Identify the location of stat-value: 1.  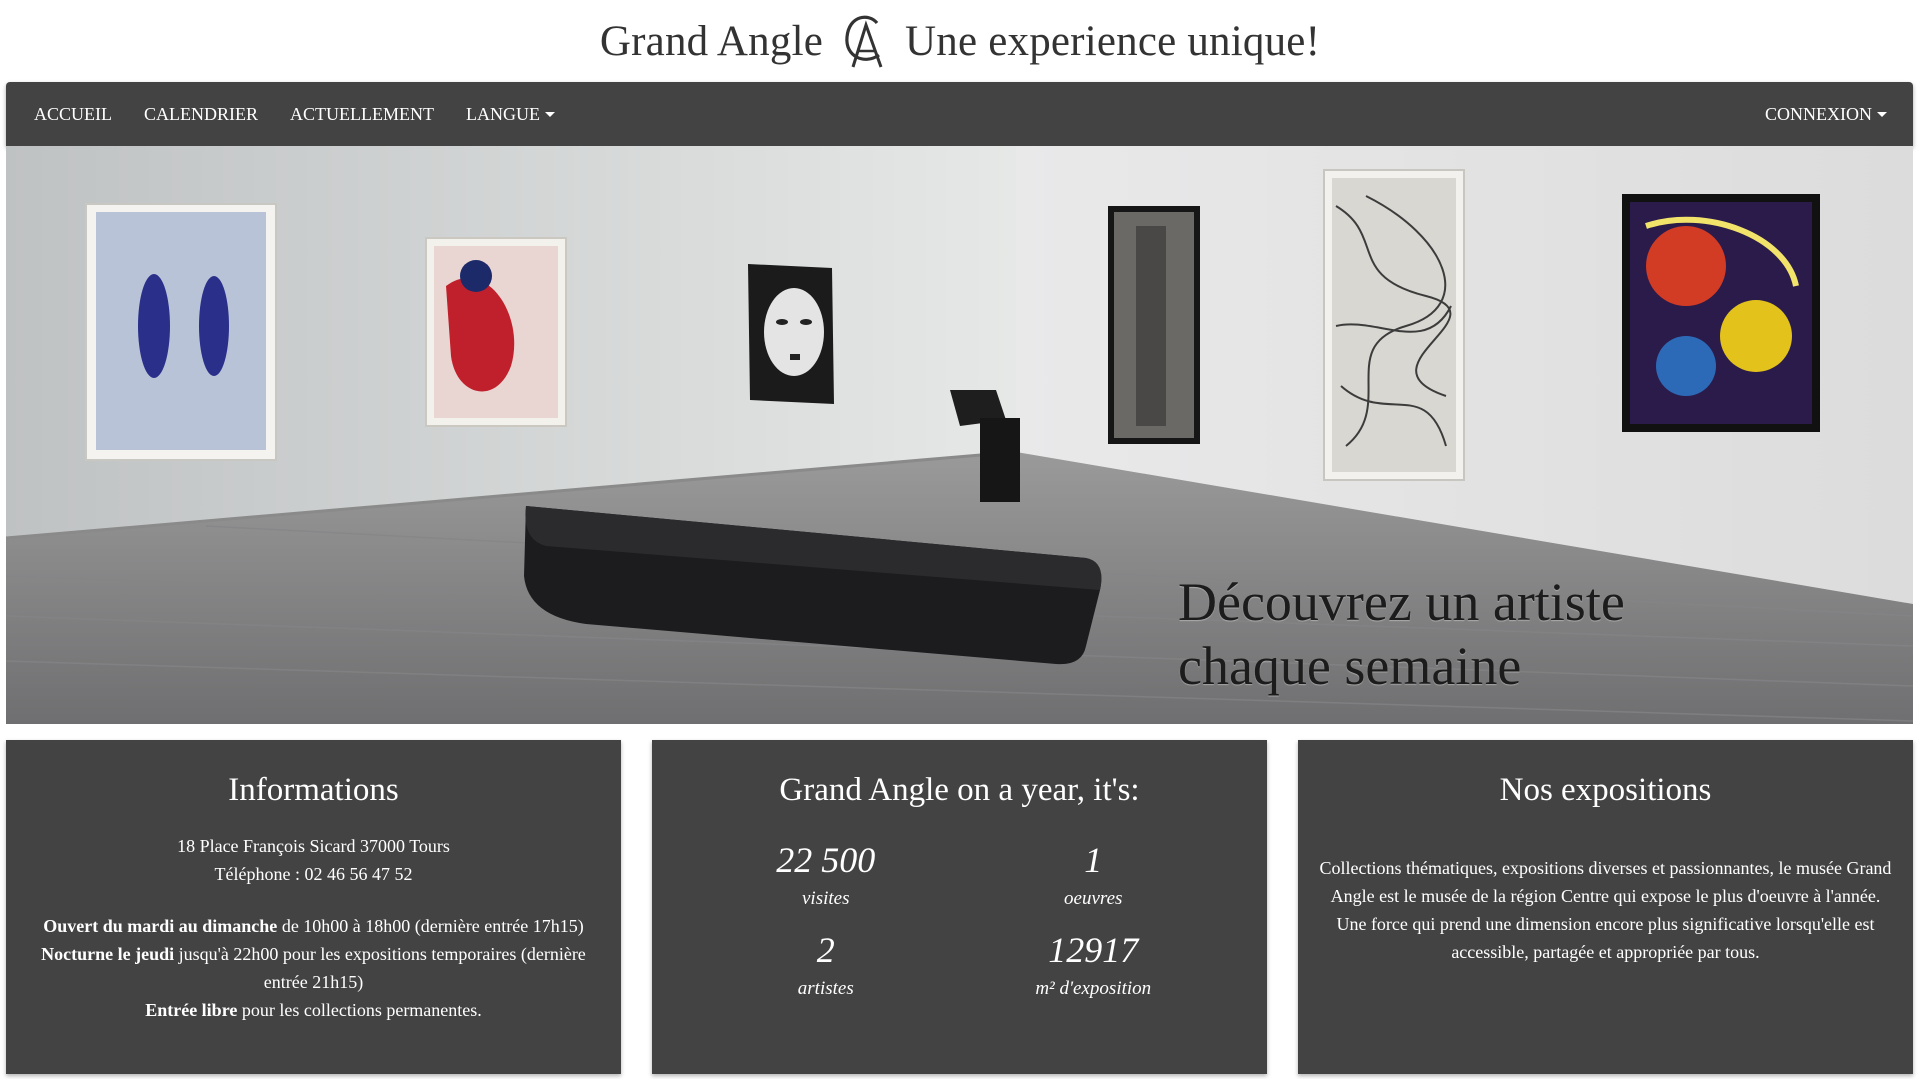
(1093, 860).